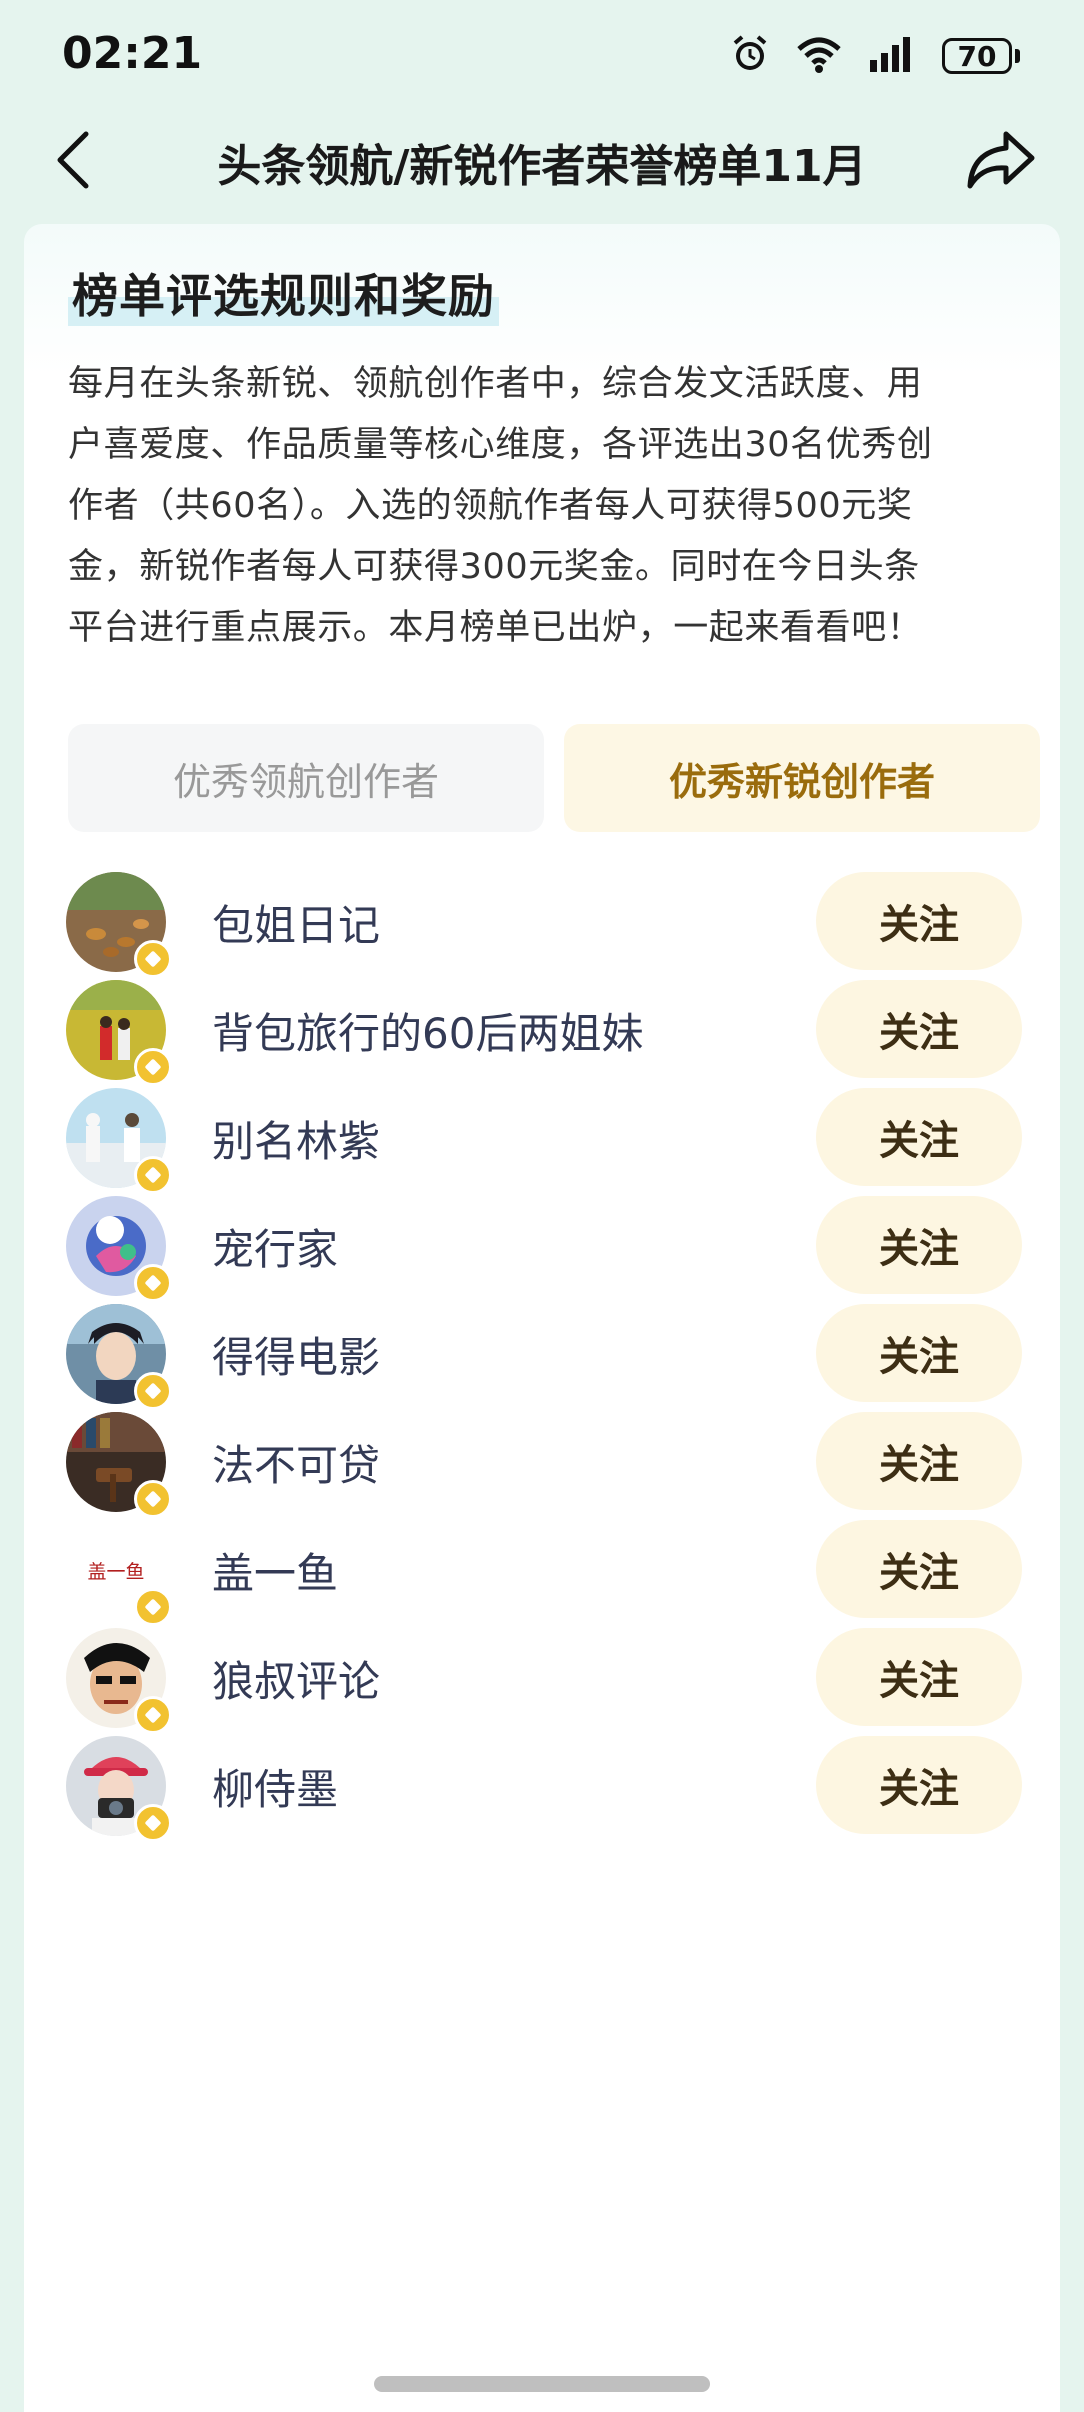  What do you see at coordinates (750, 56) in the screenshot?
I see `alarm-icon` at bounding box center [750, 56].